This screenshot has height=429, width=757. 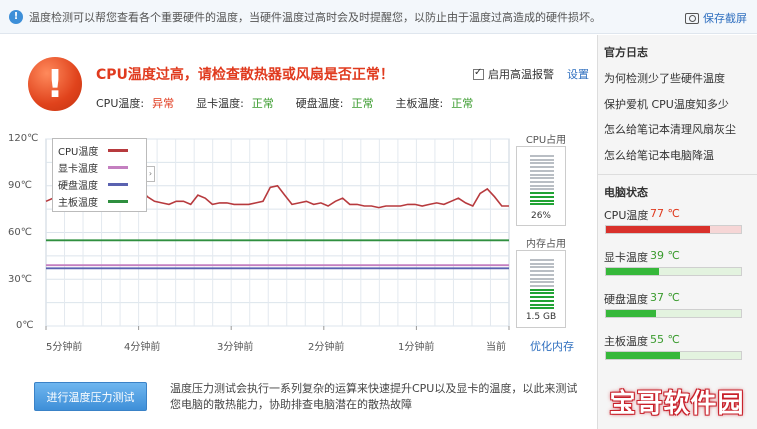 I want to click on pc-status-board-fill, so click(x=643, y=355).